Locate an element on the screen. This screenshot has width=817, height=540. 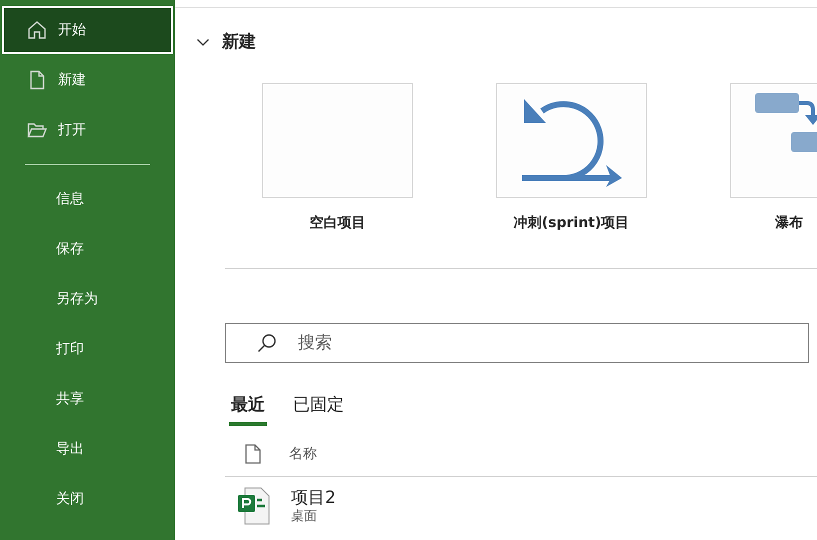
project-file-icon is located at coordinates (254, 506).